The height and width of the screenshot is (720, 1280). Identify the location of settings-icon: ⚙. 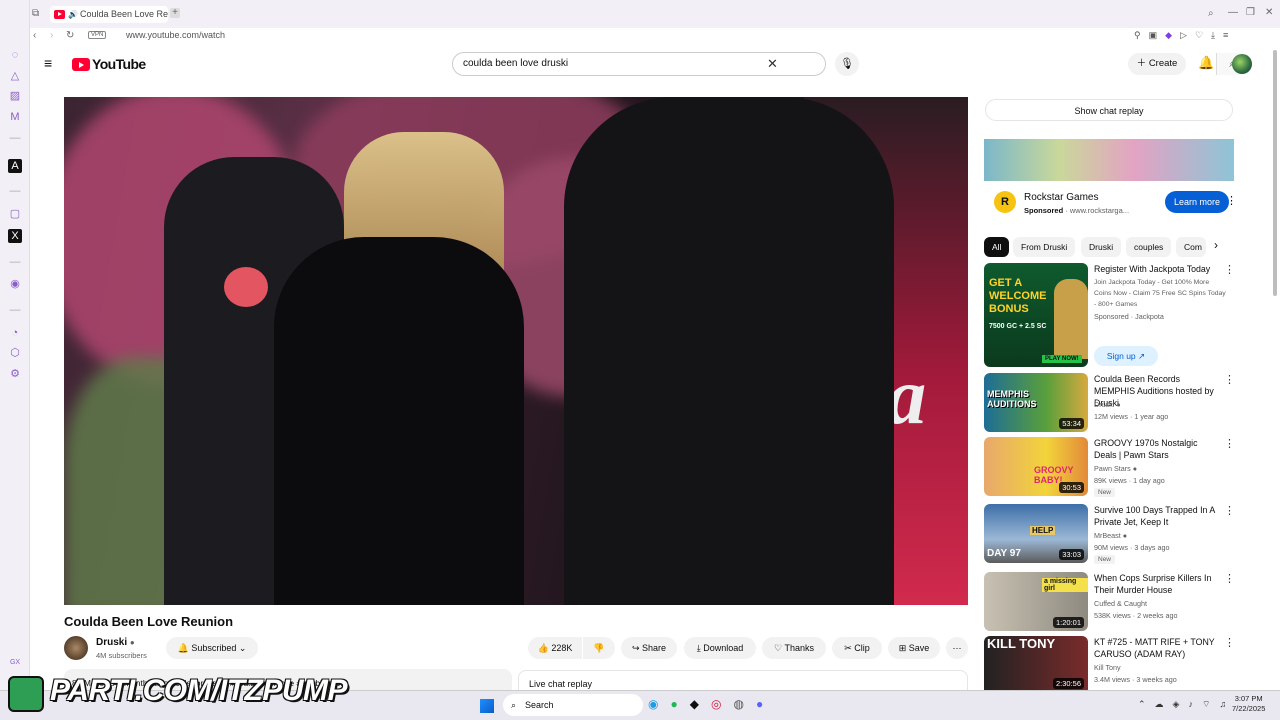
(15, 374).